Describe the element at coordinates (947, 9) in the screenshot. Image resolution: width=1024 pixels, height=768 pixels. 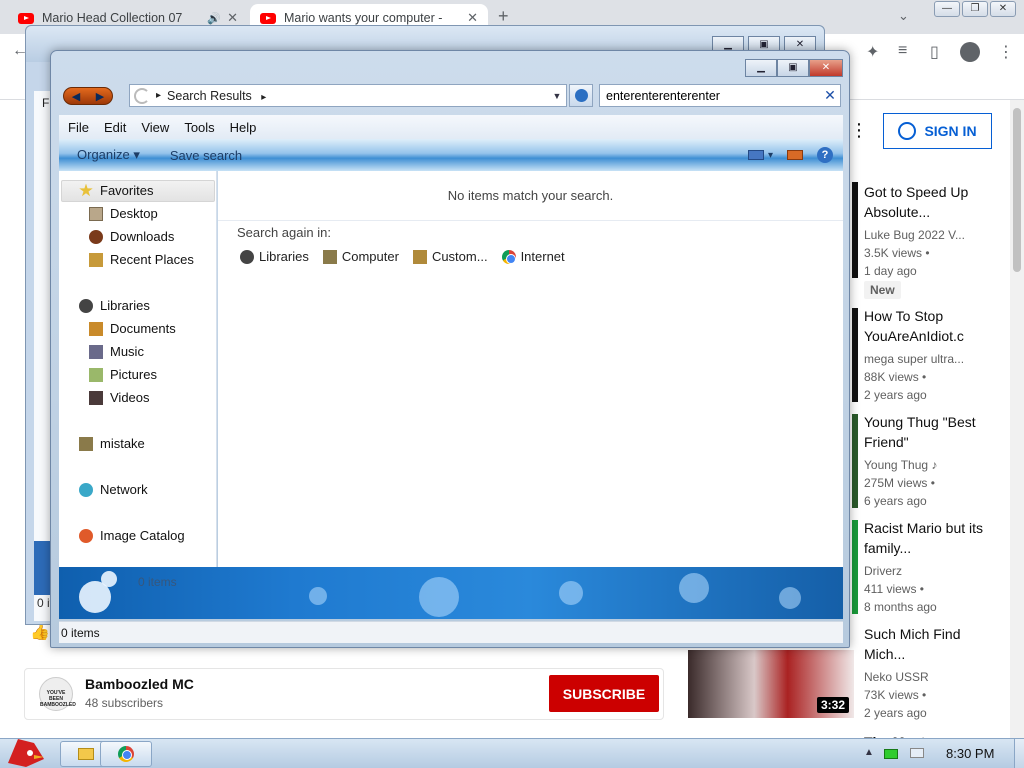
I see `minimize-button: —` at that location.